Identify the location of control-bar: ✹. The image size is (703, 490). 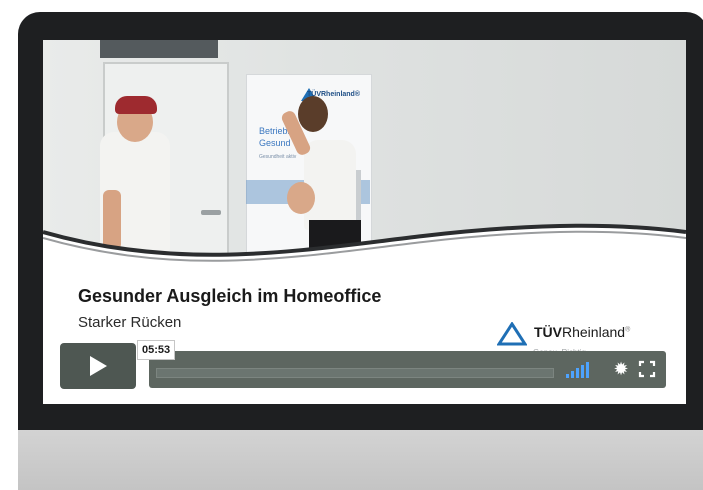
(407, 369).